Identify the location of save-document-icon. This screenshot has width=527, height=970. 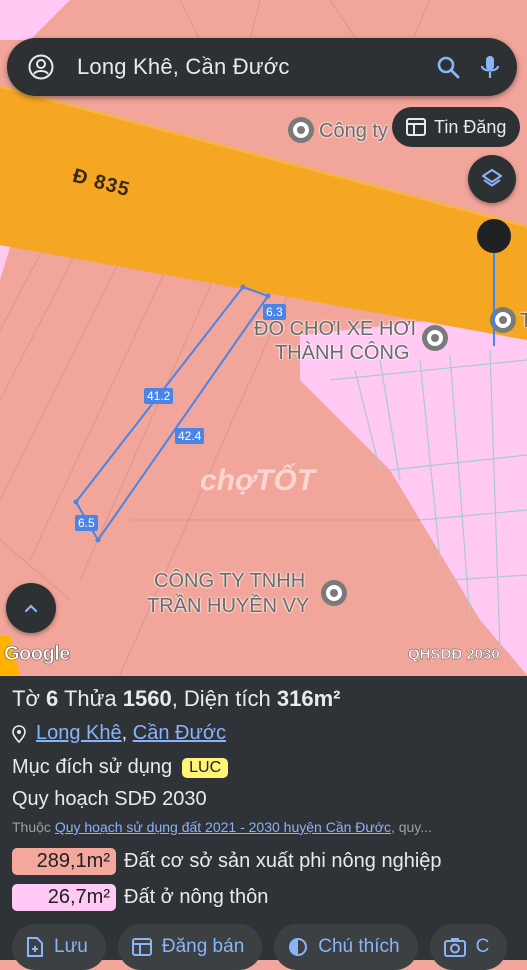
(35, 947).